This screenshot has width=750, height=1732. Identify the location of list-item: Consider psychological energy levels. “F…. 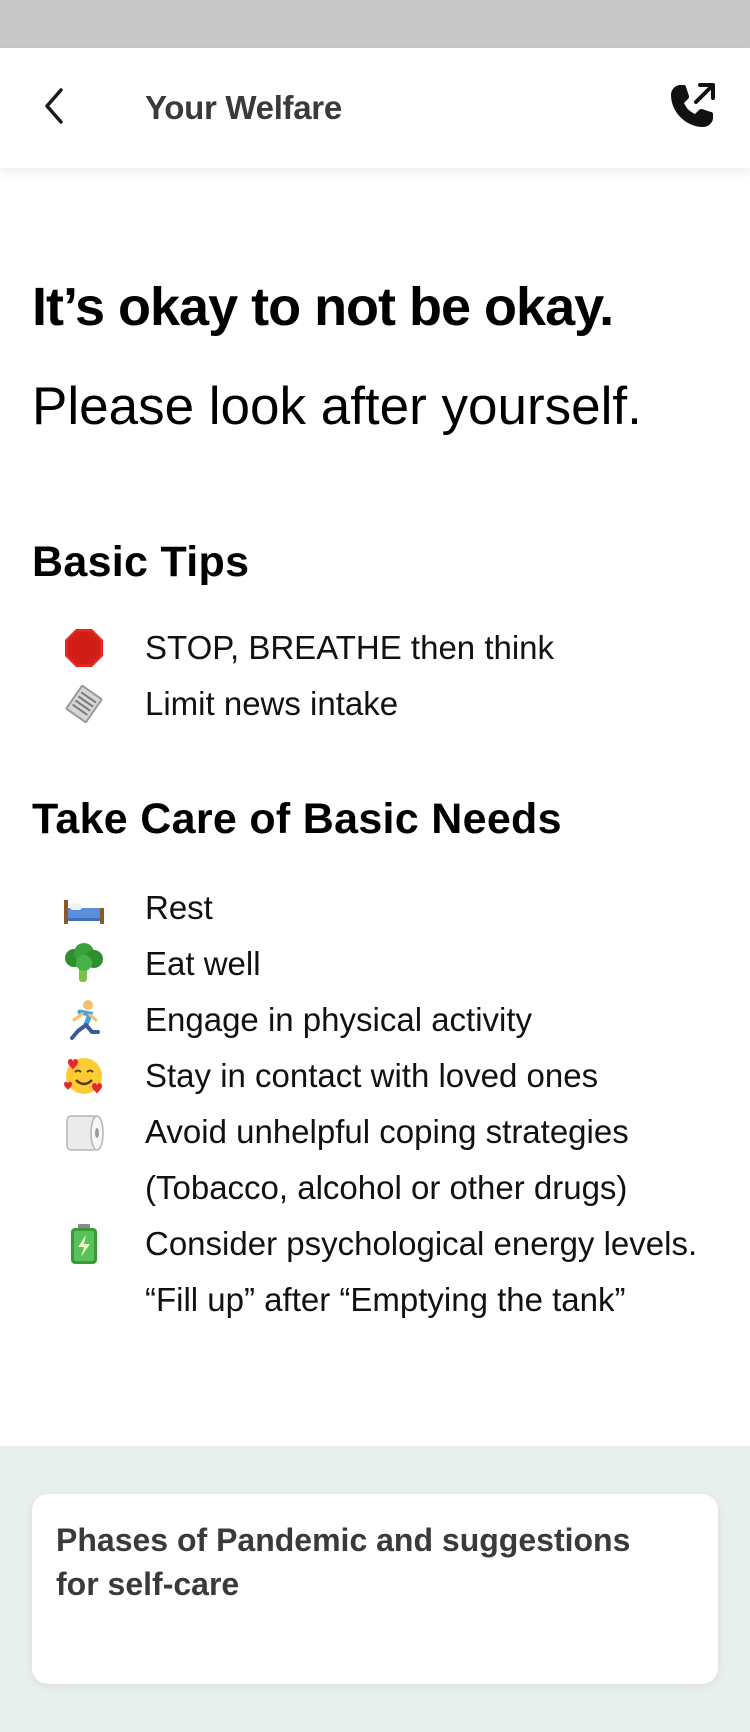
(375, 1272).